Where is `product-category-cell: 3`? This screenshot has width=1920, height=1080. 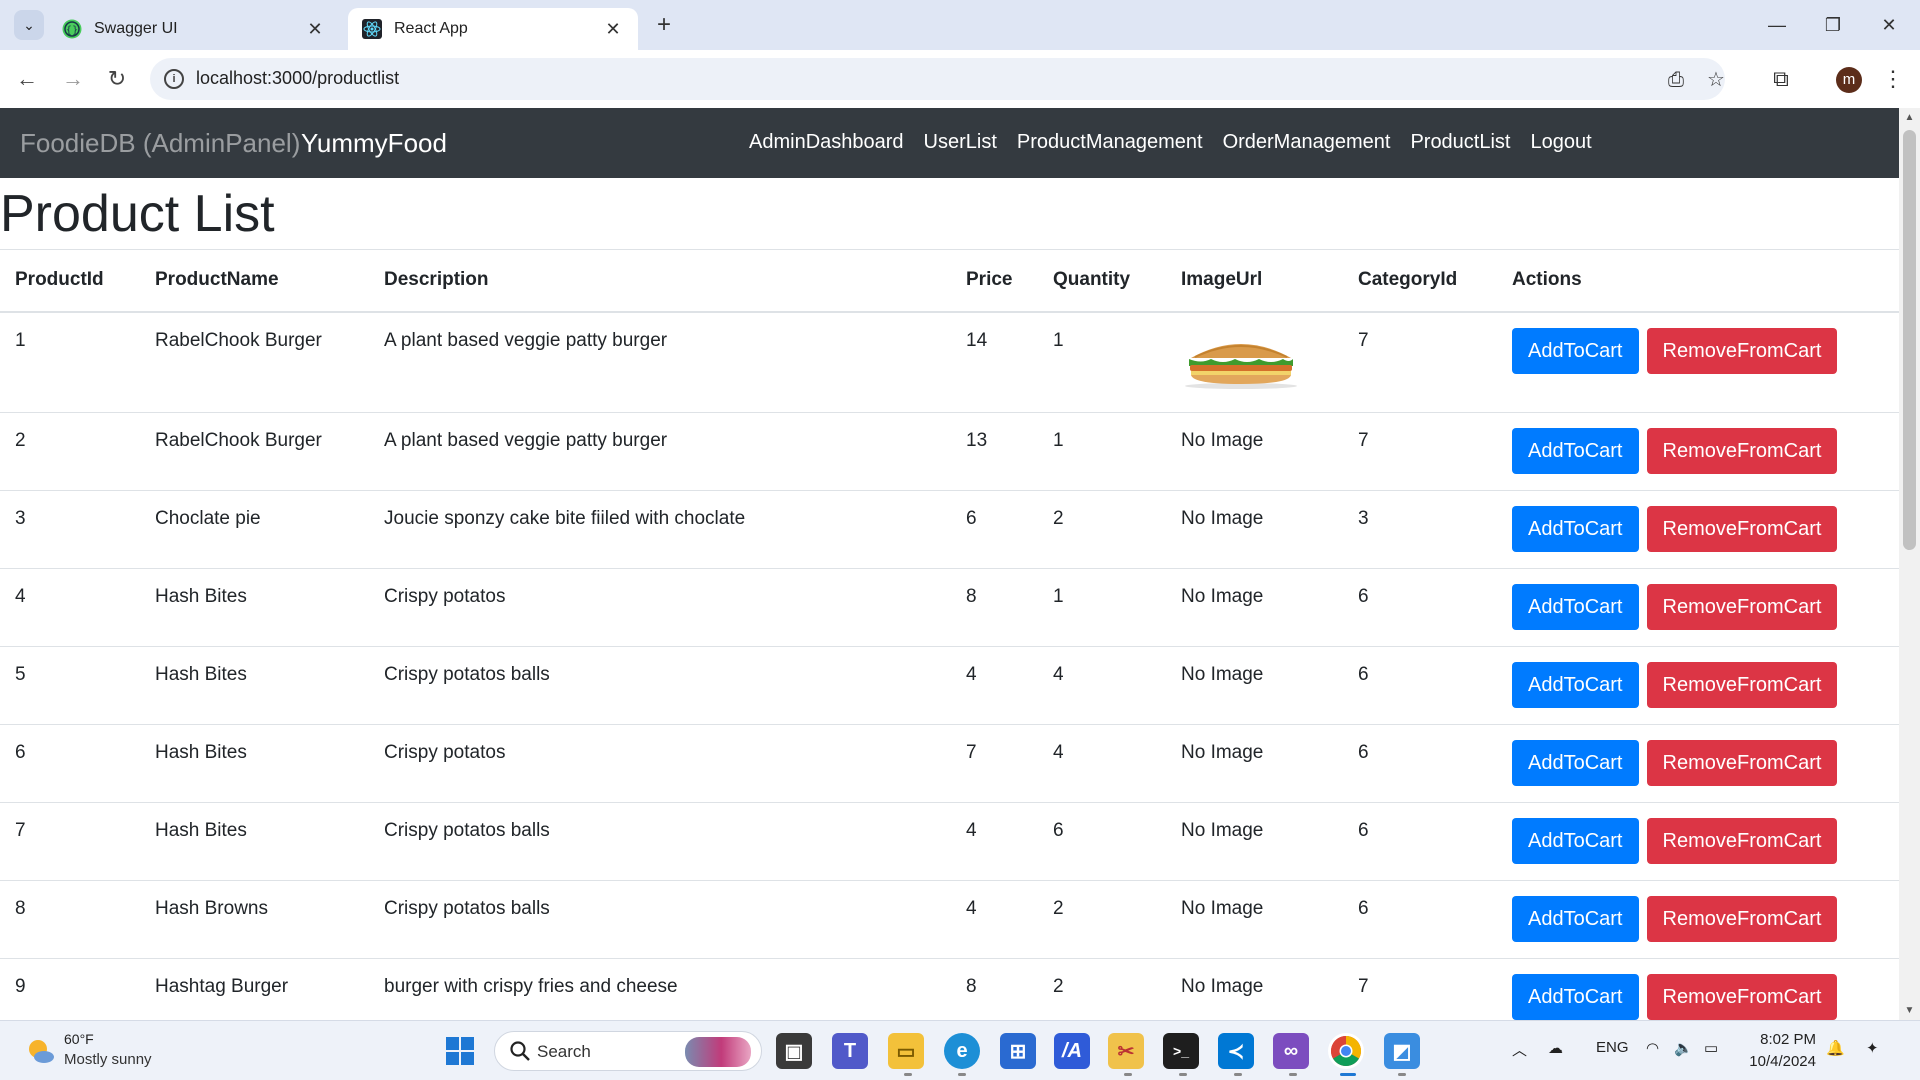 product-category-cell: 3 is located at coordinates (1420, 529).